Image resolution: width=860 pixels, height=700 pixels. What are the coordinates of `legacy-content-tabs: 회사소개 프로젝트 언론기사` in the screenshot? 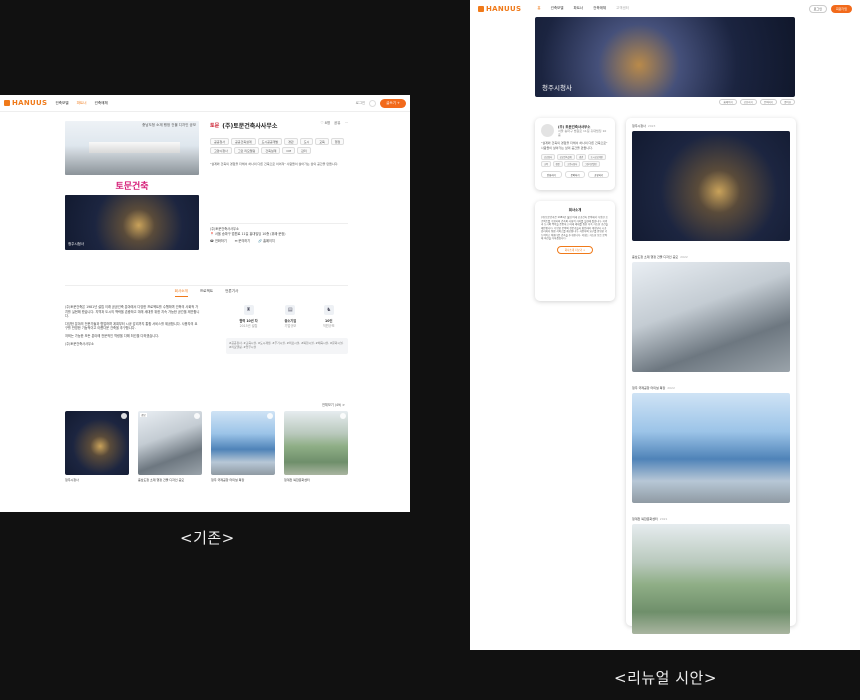 It's located at (206, 291).